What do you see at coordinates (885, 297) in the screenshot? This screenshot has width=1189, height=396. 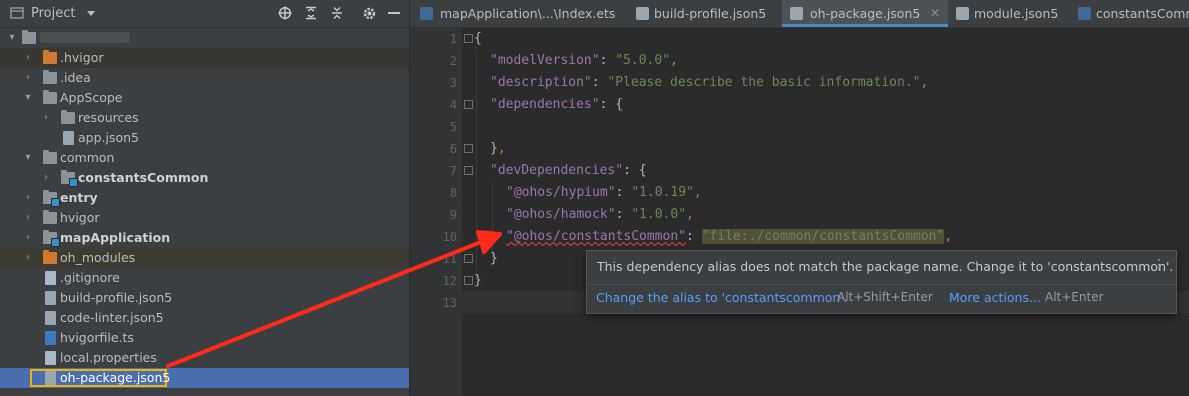 I see `fix-shortcut: Alt+Shift+Enter` at bounding box center [885, 297].